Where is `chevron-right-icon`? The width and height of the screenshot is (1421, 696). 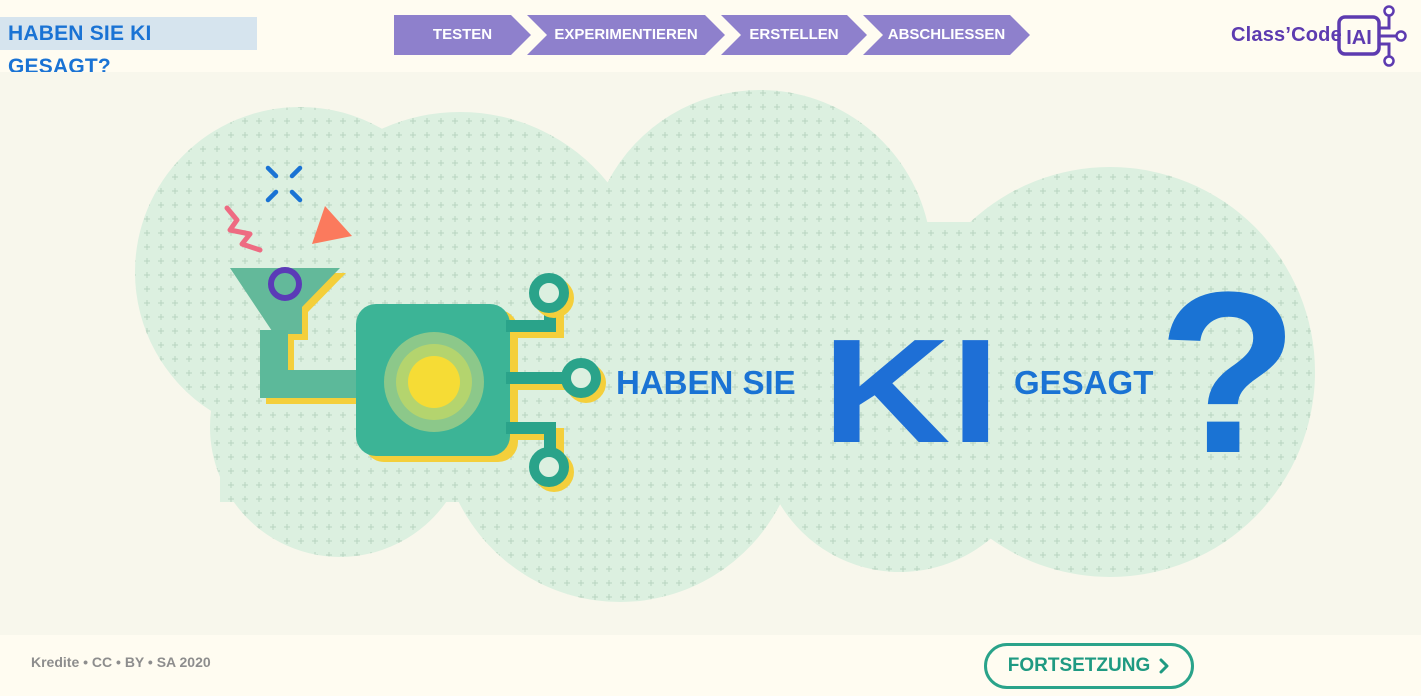
chevron-right-icon is located at coordinates (1164, 666).